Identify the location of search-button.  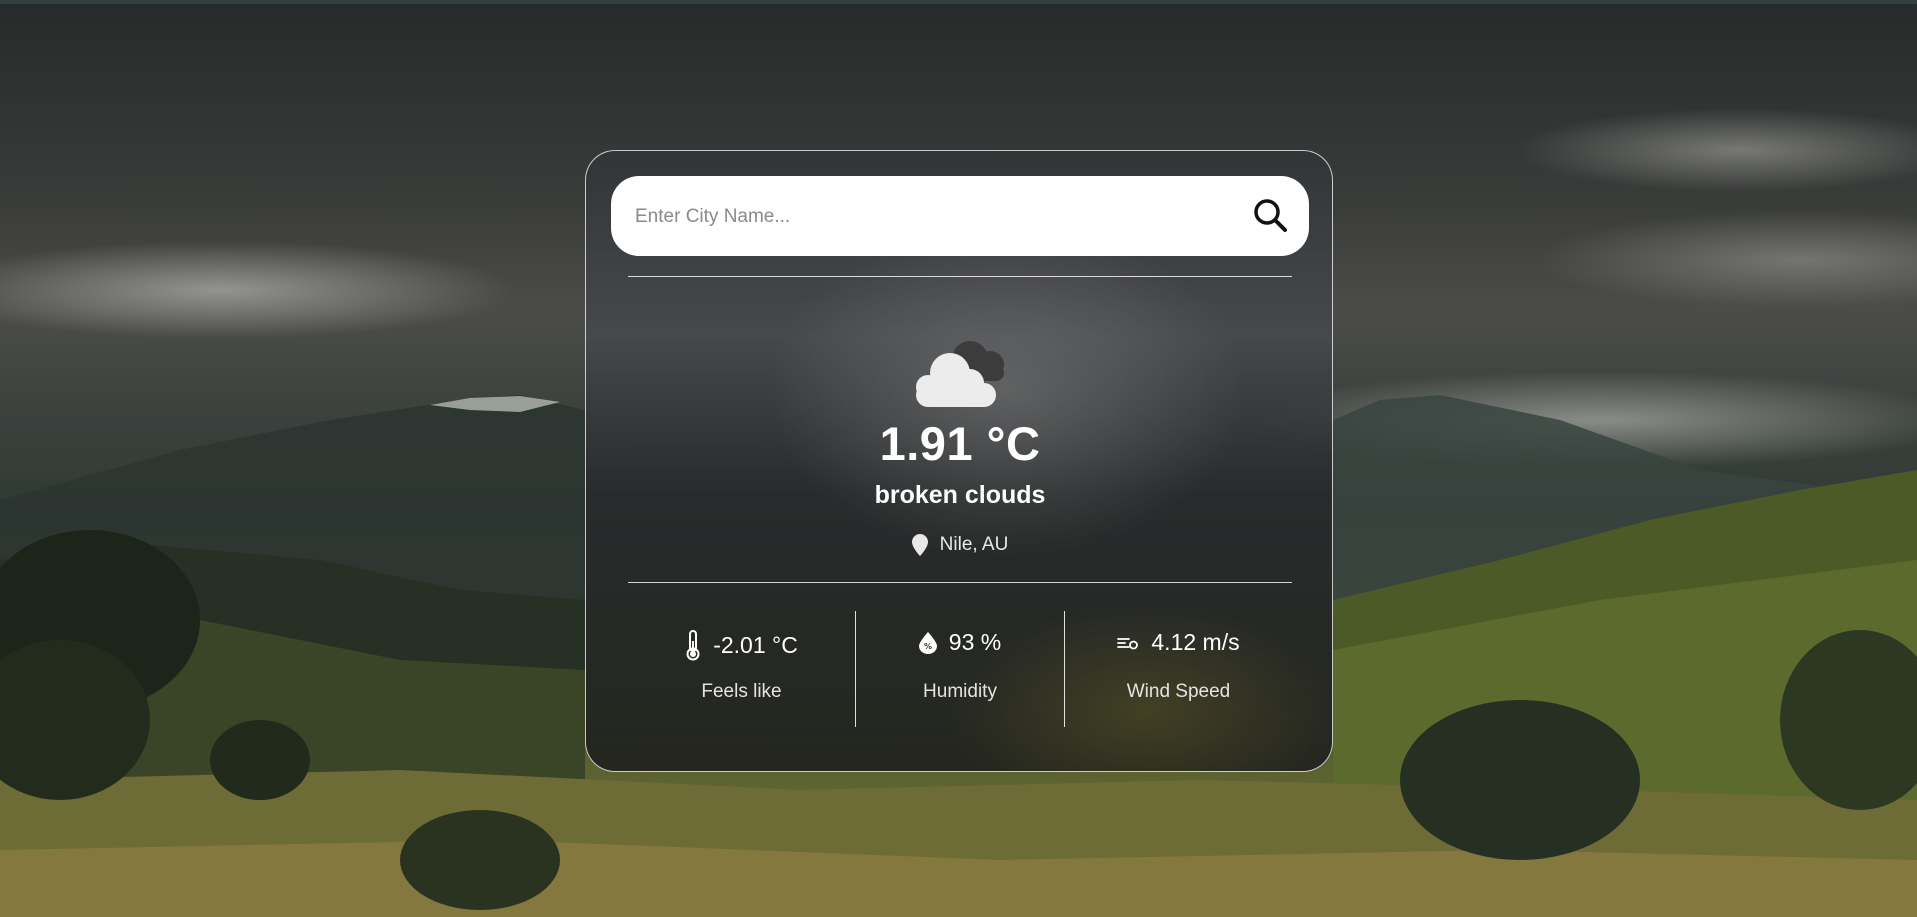
(1271, 216).